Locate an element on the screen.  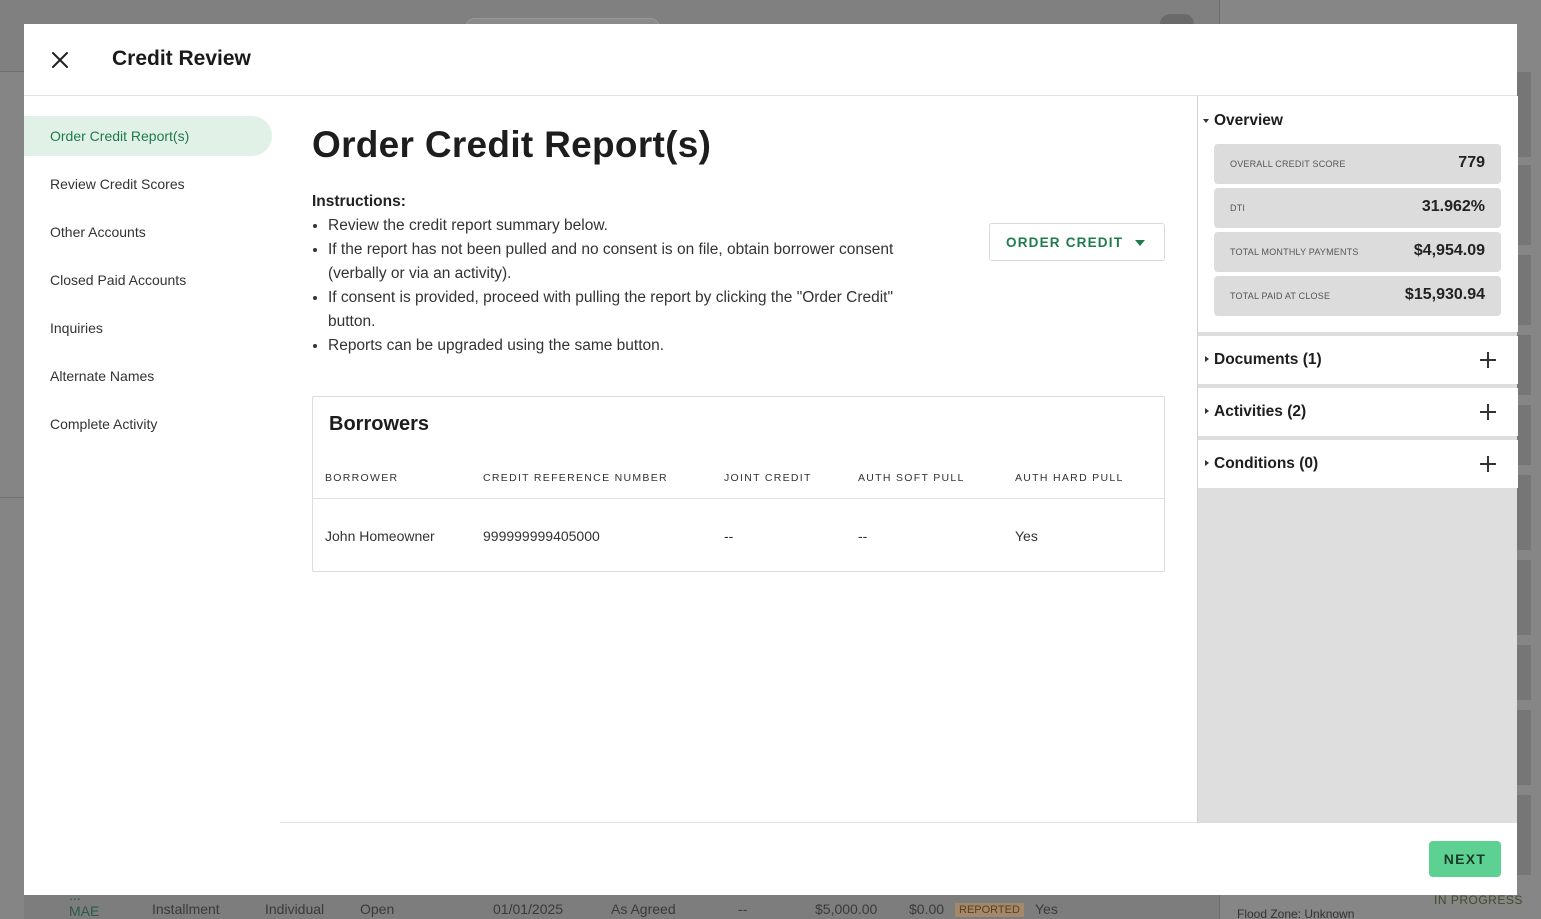
next-button-label: NEXT is located at coordinates (1465, 859).